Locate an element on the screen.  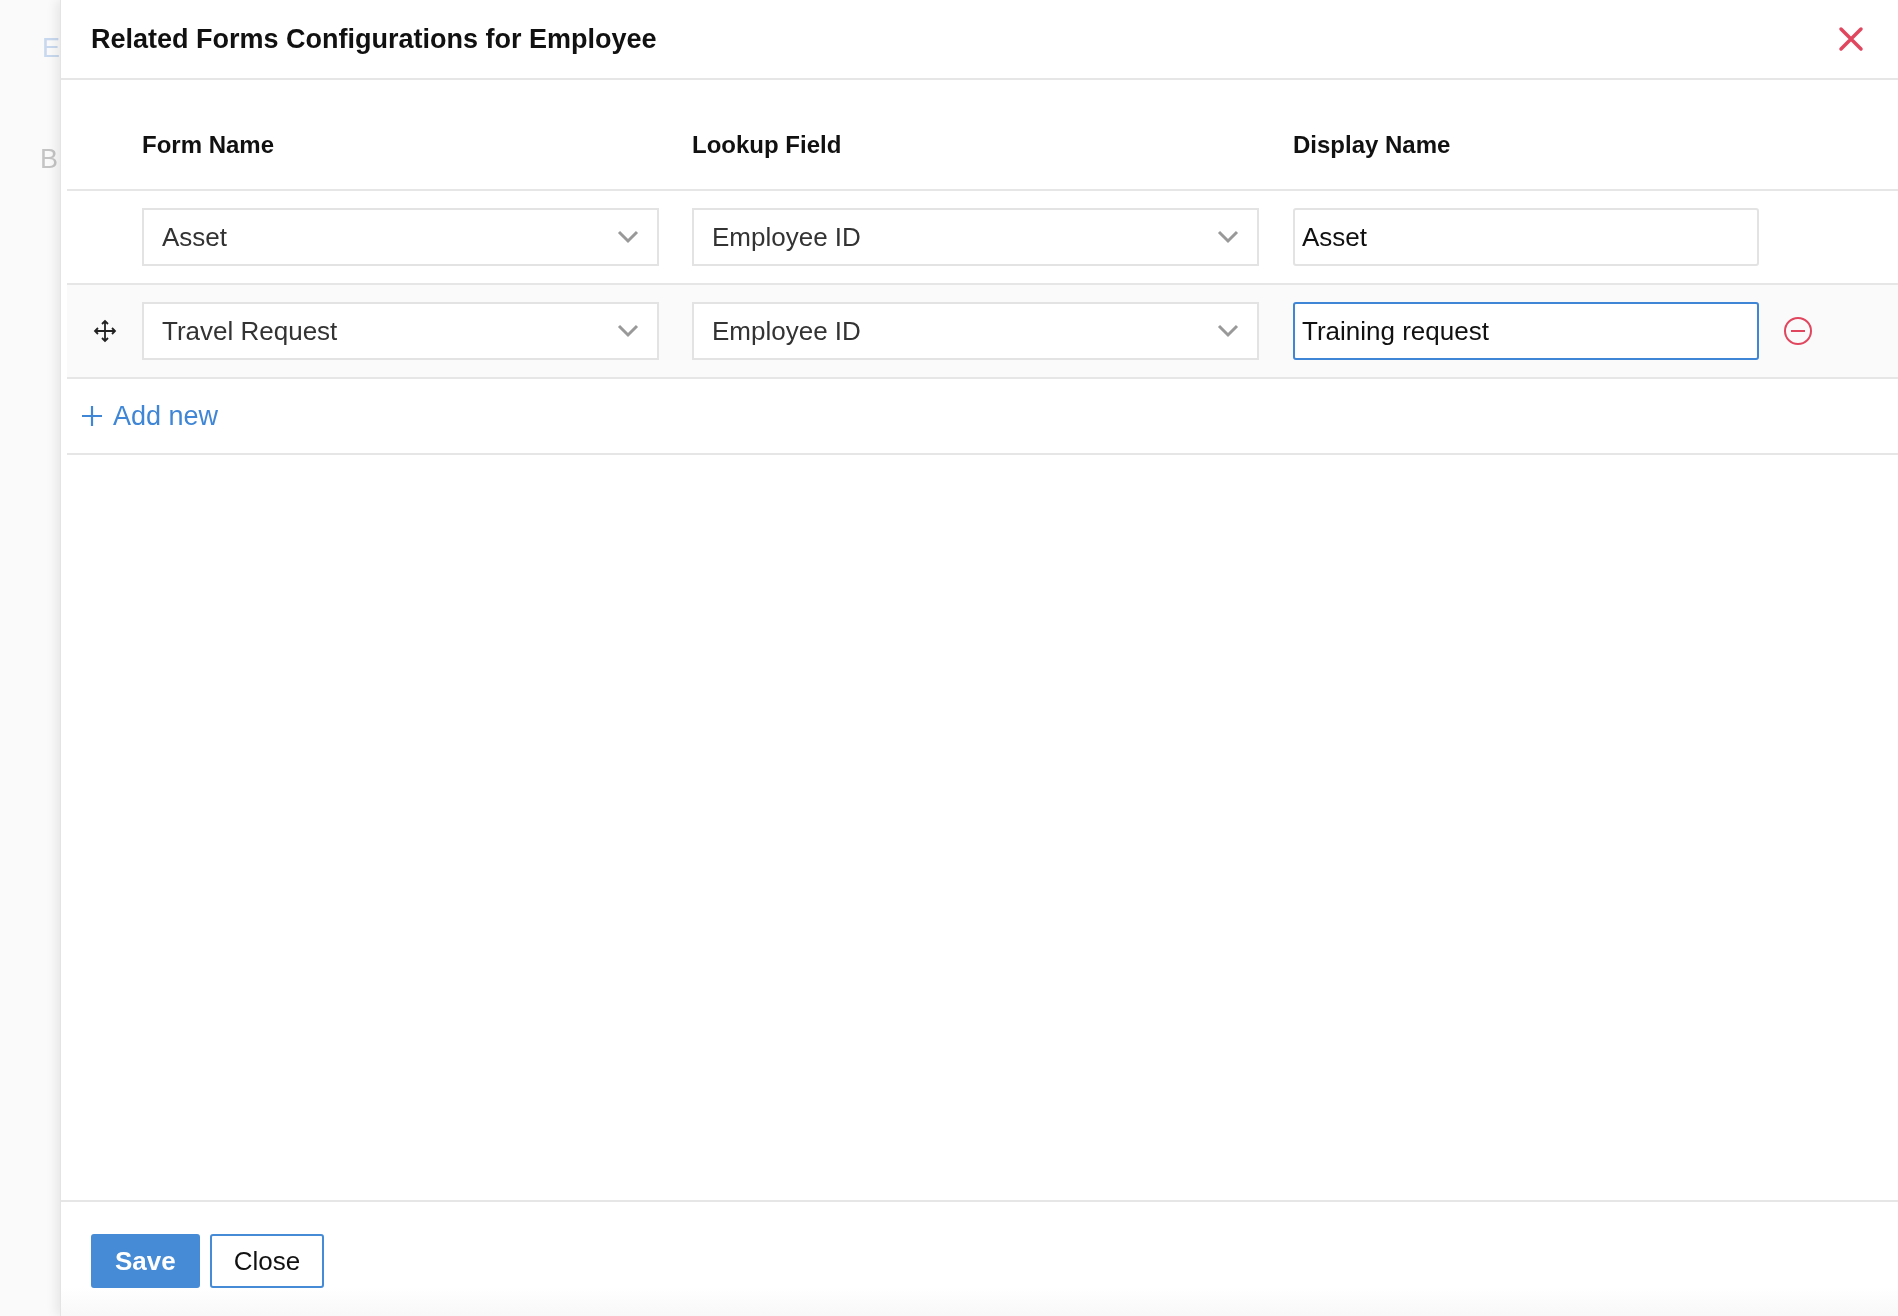
display-name-field: Training request is located at coordinates (1526, 331).